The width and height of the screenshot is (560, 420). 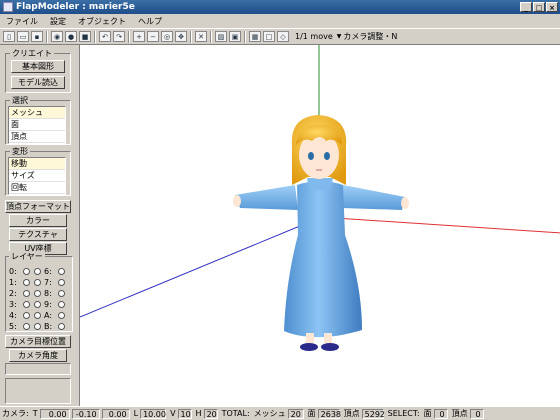 What do you see at coordinates (49, 271) in the screenshot?
I see `layer-row: 6:` at bounding box center [49, 271].